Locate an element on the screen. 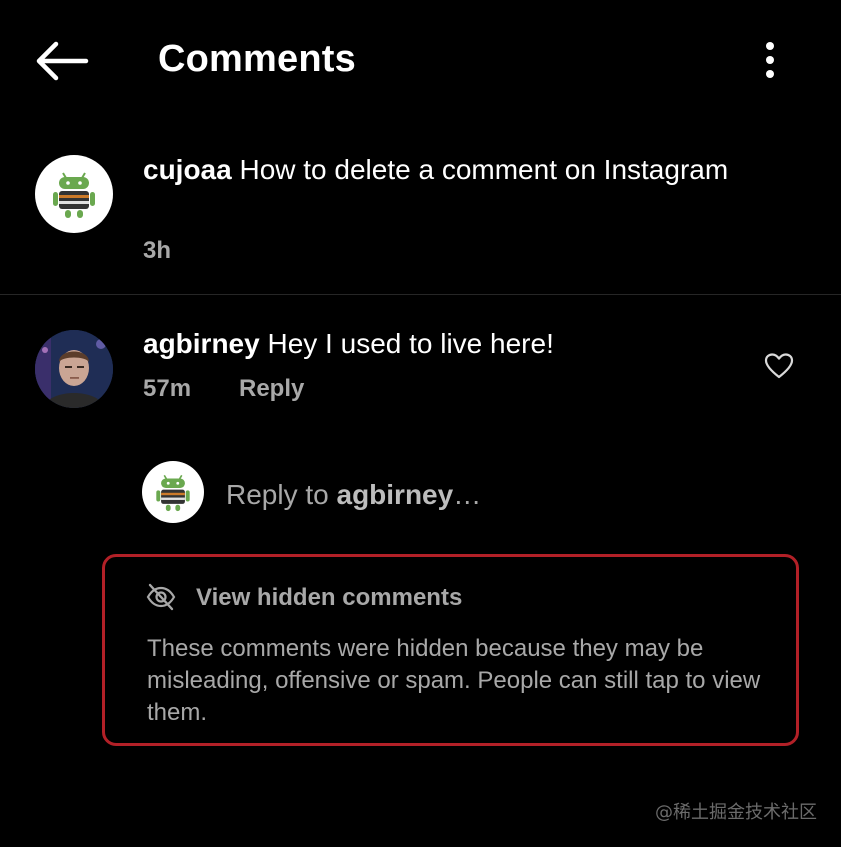 The image size is (841, 847). arrow-left-icon is located at coordinates (62, 61).